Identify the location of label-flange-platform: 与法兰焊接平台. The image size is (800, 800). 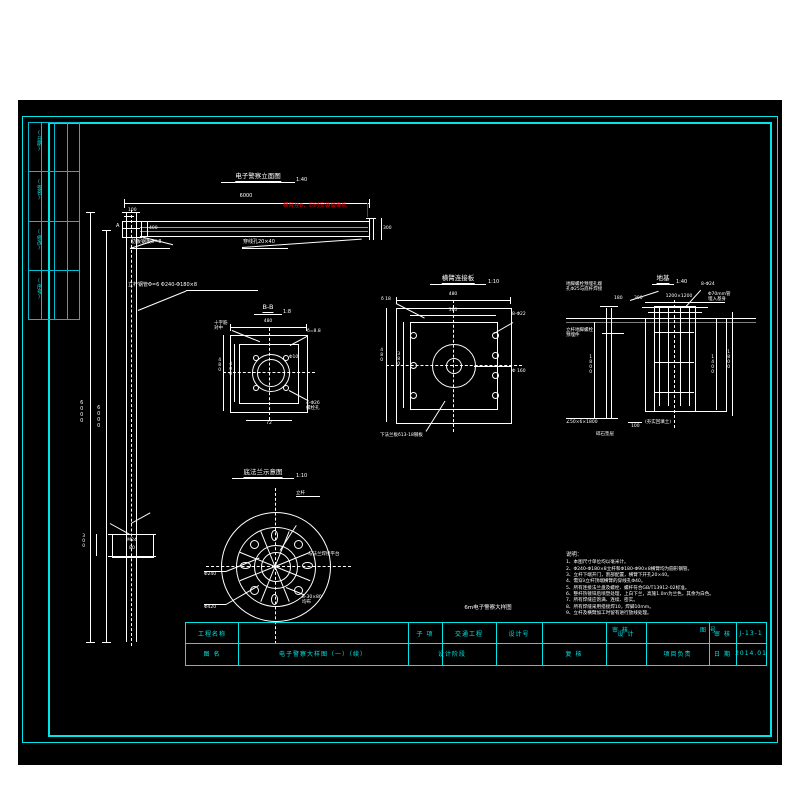
(324, 554).